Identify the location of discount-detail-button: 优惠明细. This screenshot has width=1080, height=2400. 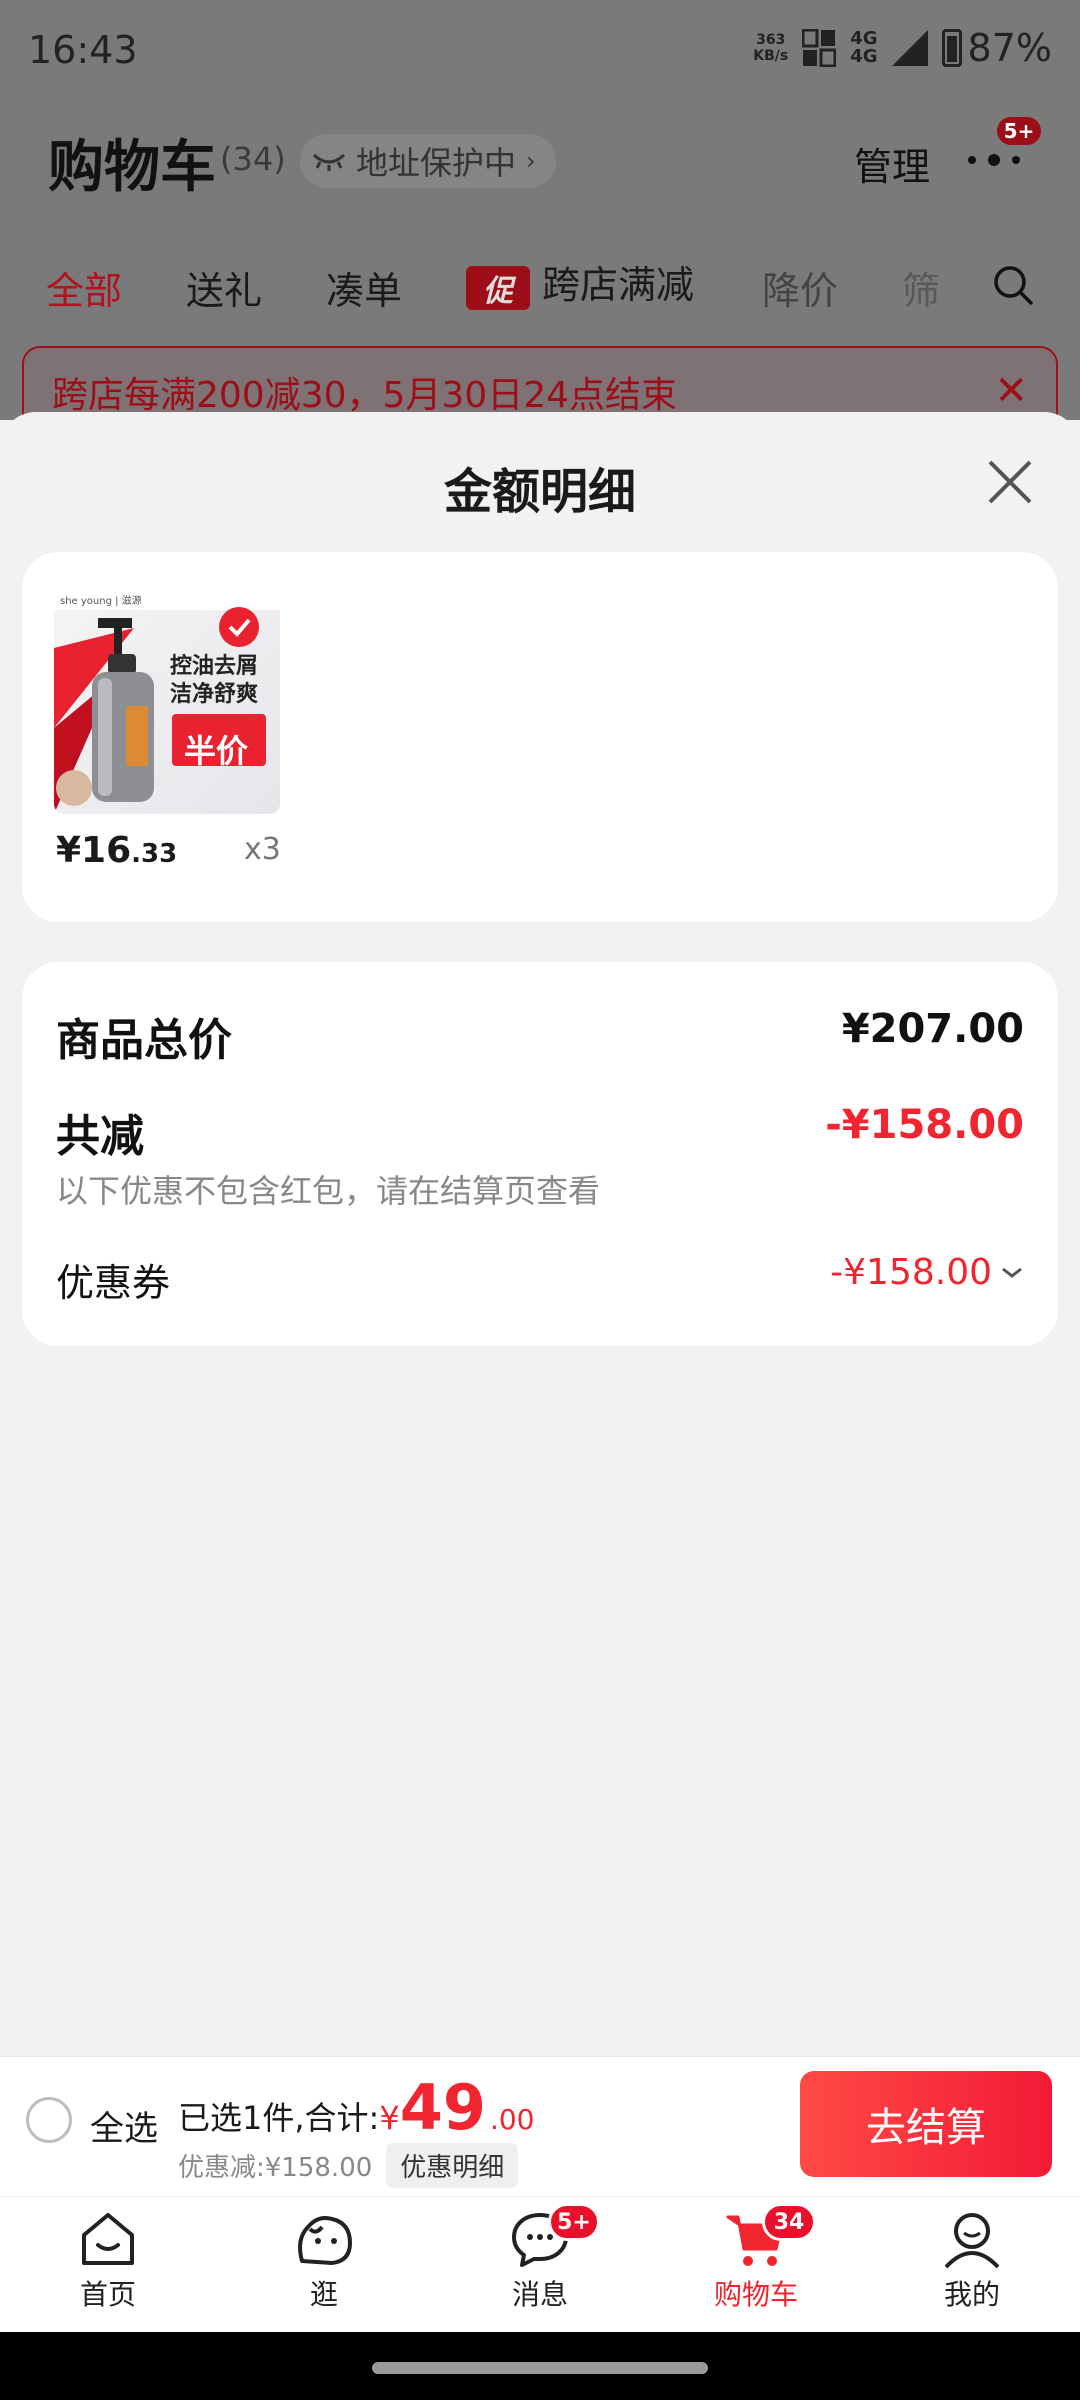
(452, 2165).